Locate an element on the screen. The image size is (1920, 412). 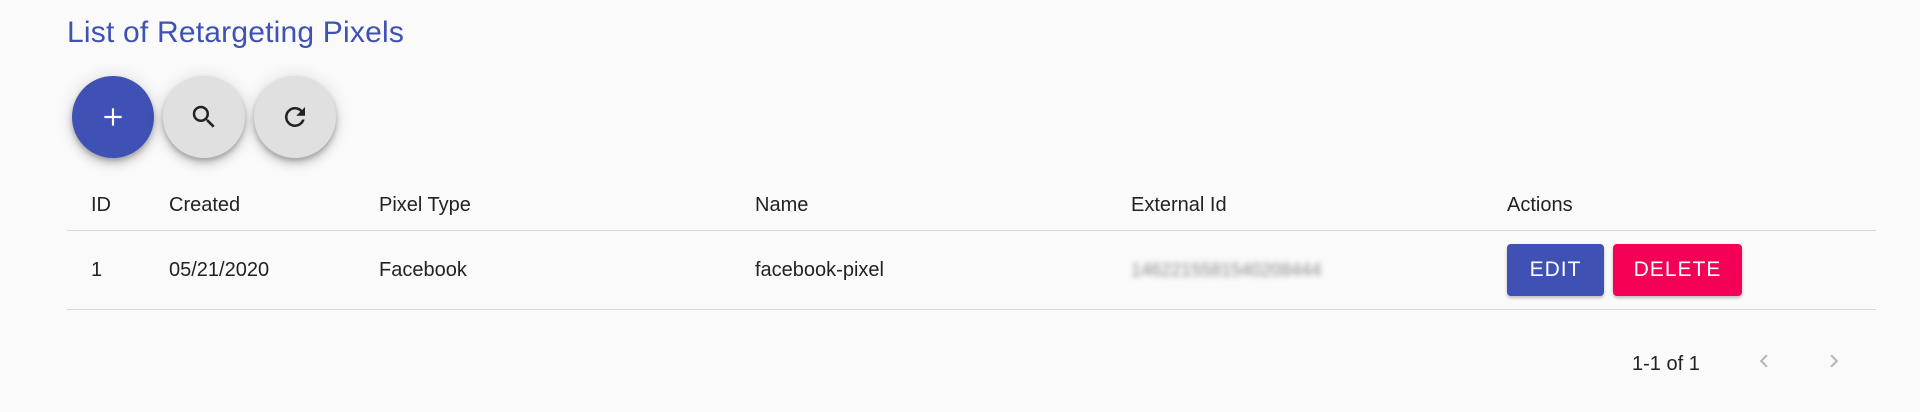
plus-icon is located at coordinates (113, 117).